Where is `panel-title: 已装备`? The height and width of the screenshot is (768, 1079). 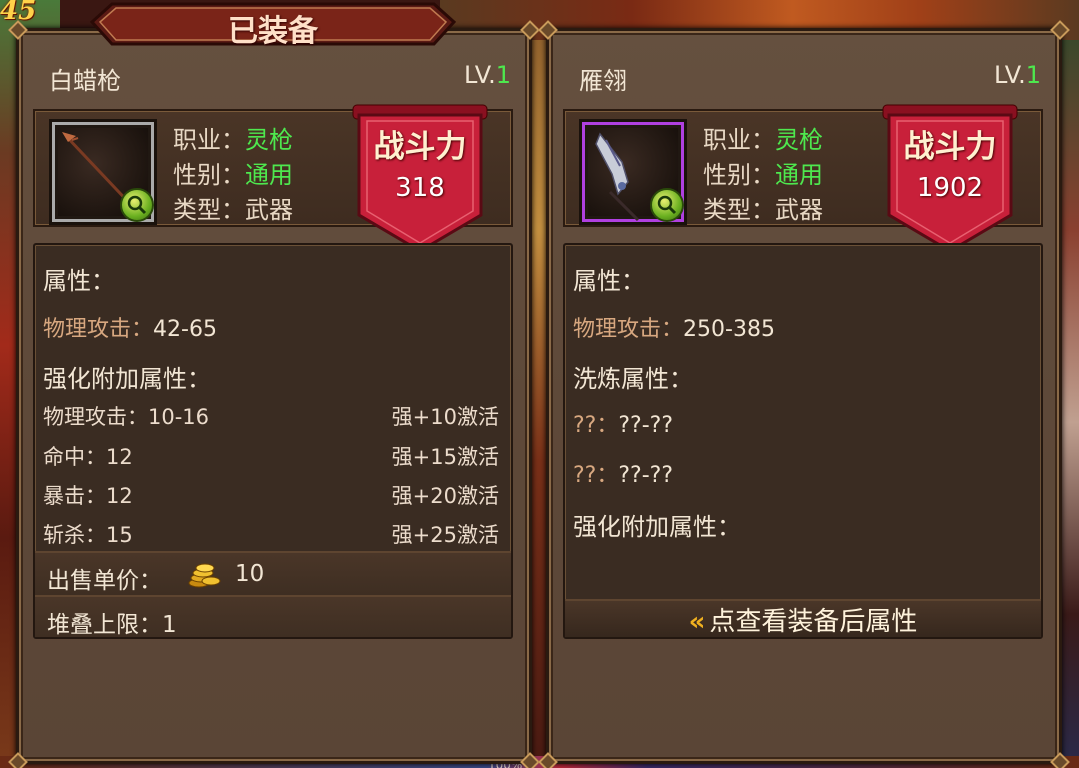 panel-title: 已装备 is located at coordinates (273, 31).